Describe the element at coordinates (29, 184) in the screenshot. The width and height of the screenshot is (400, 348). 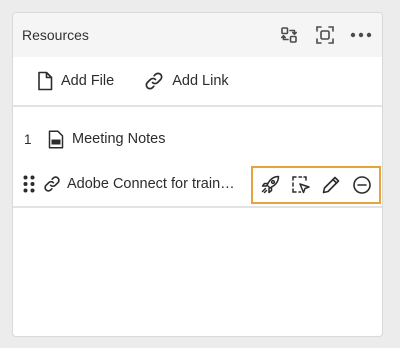
I see `drag-handle-icon` at that location.